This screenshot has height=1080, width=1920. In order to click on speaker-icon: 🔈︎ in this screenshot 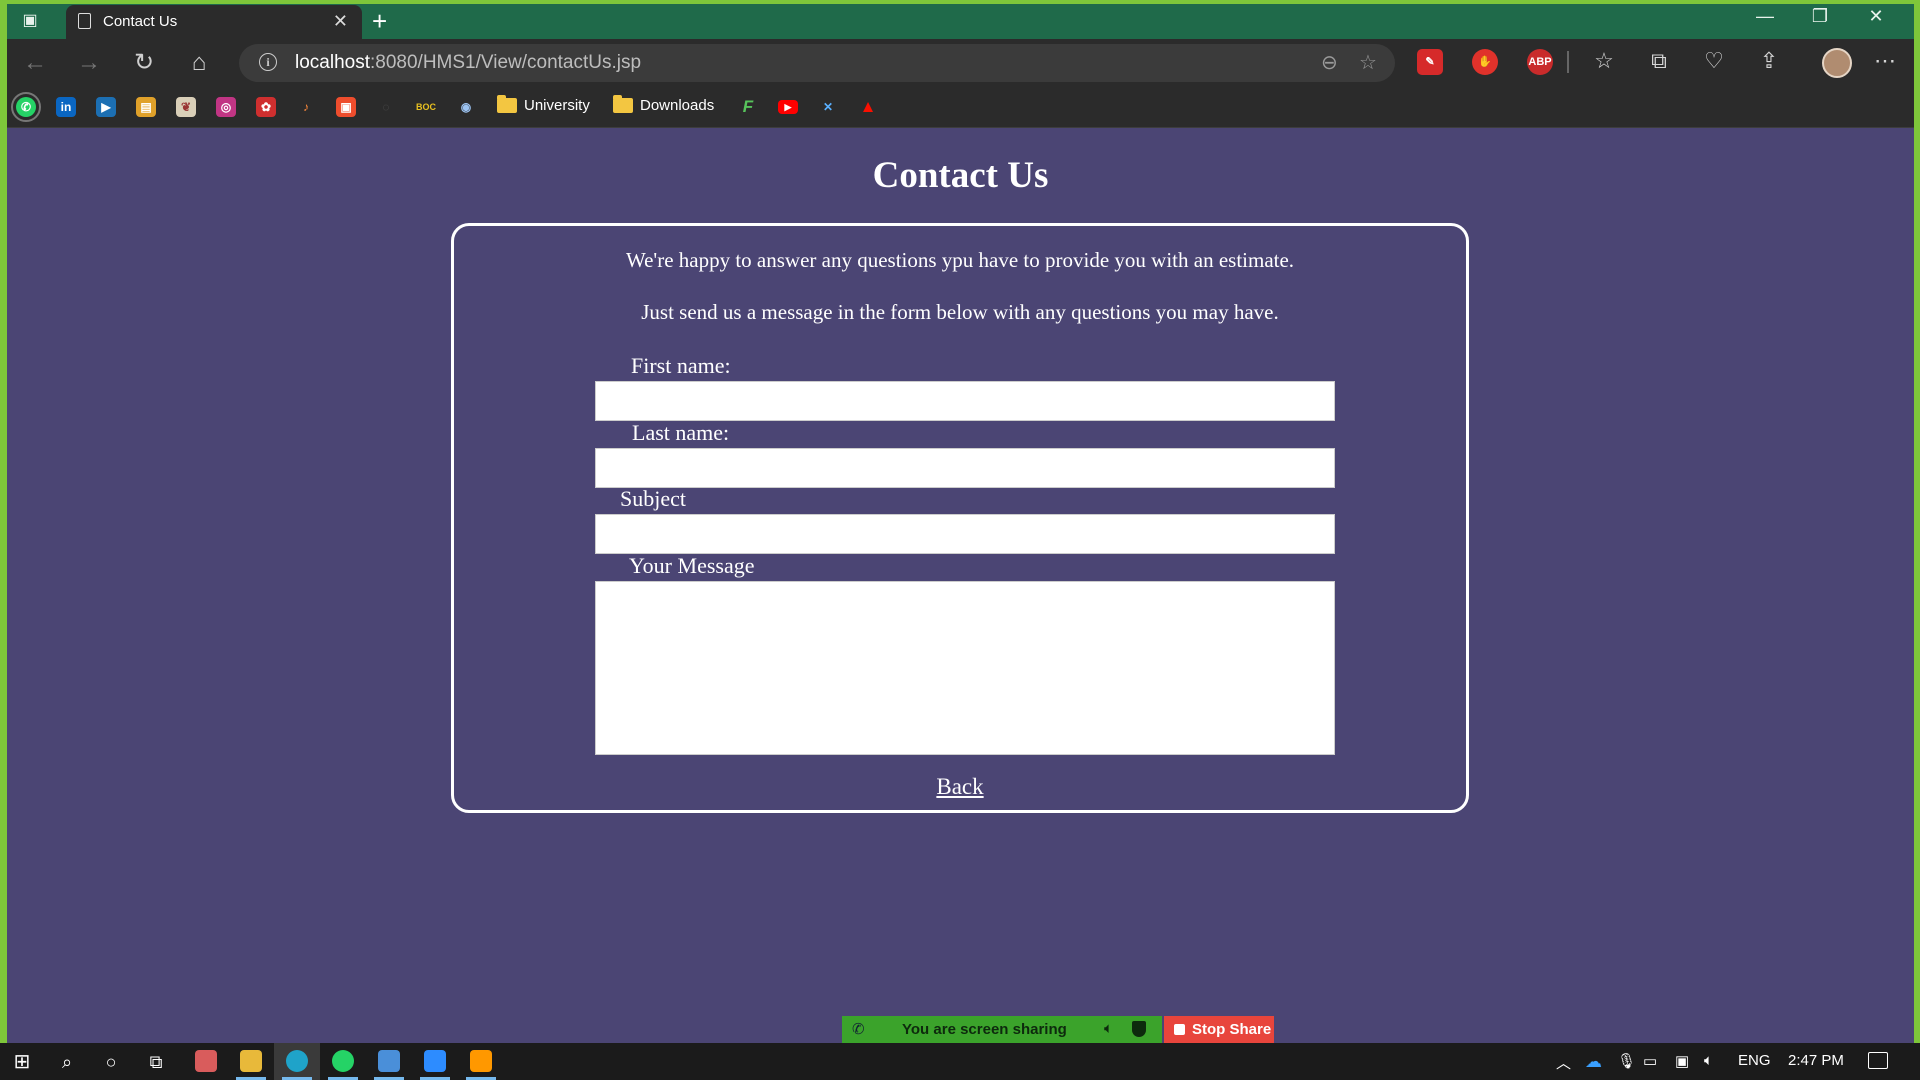, I will do `click(1108, 1028)`.